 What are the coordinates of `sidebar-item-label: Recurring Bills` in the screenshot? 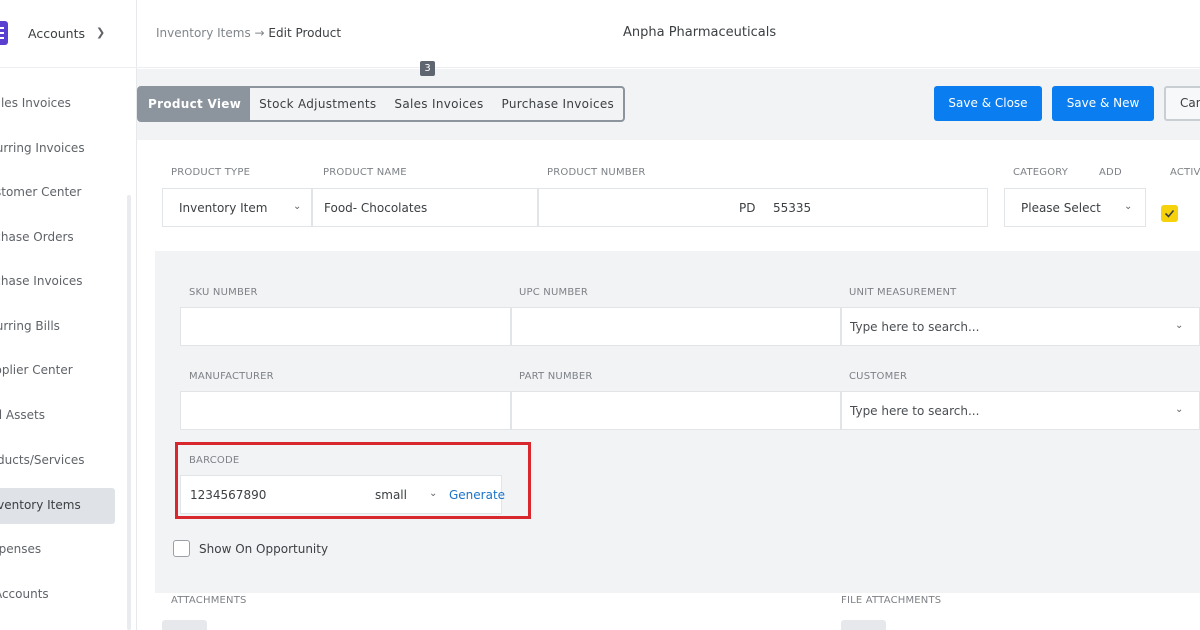 It's located at (30, 326).